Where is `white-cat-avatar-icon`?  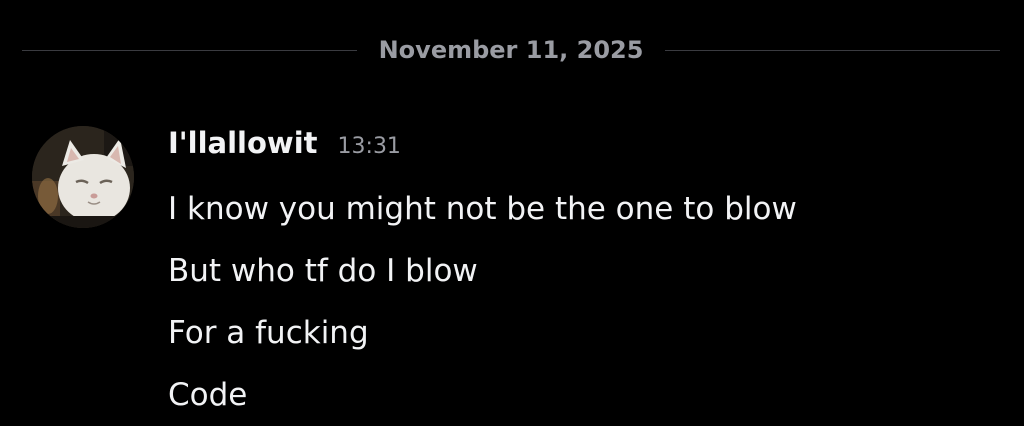 white-cat-avatar-icon is located at coordinates (83, 177).